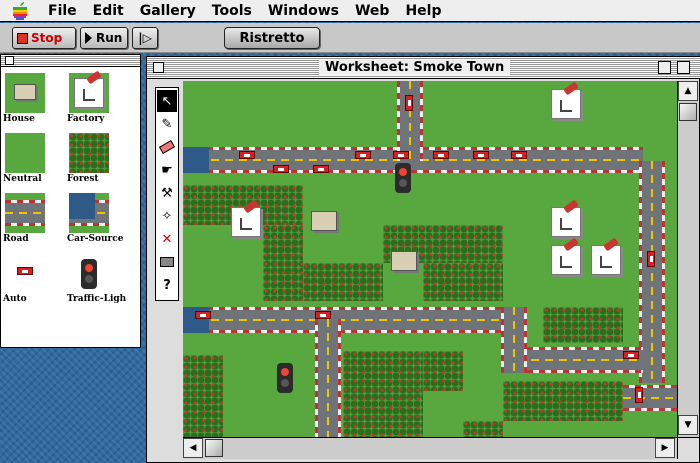 This screenshot has width=700, height=463. I want to click on palette-item-forest: Forest, so click(97, 159).